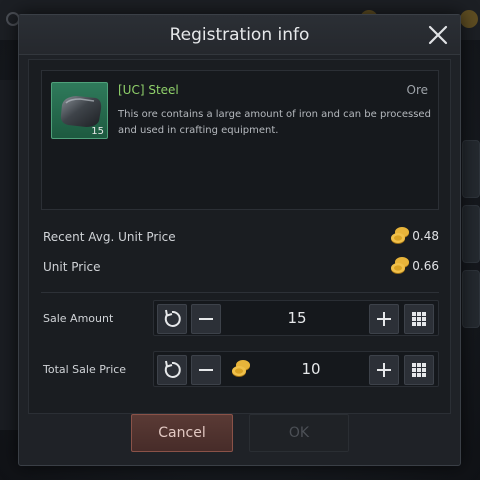  I want to click on total-price-increase-button, so click(384, 370).